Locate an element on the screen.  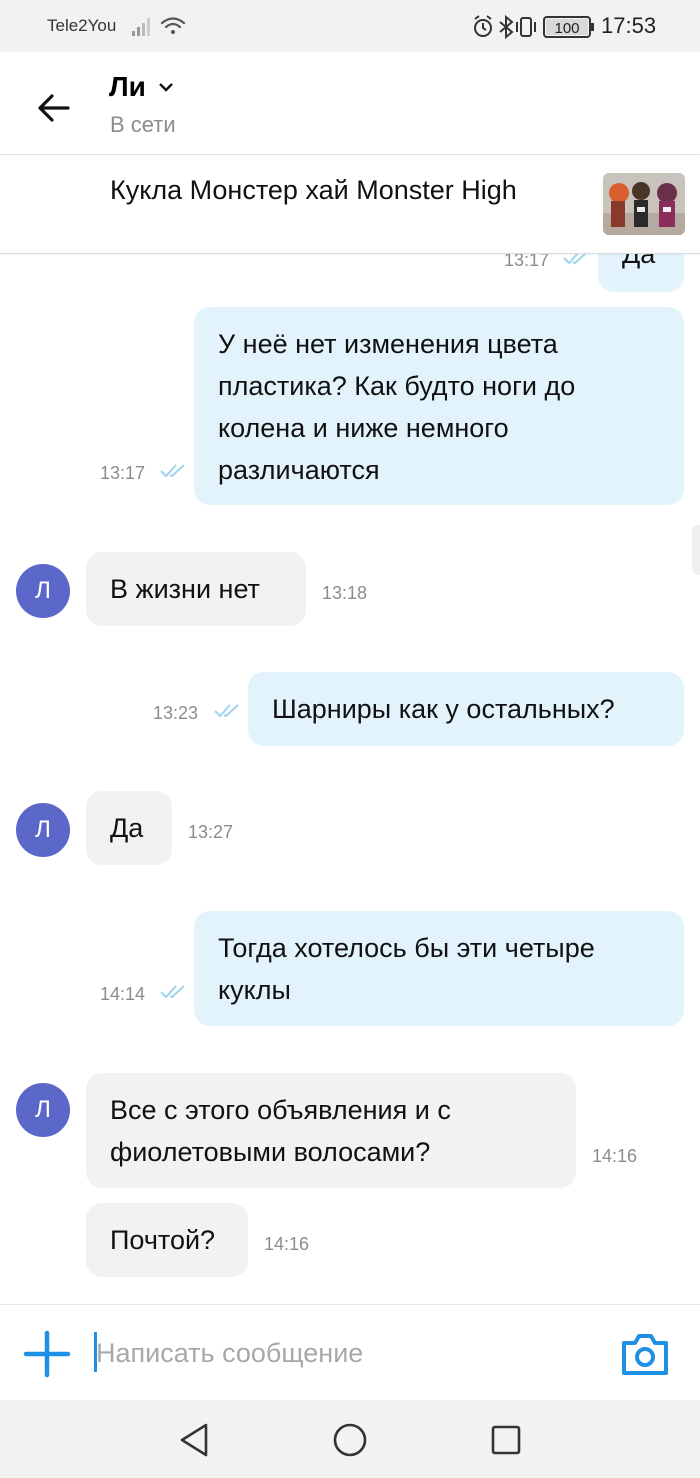
message-composer is located at coordinates (350, 1352).